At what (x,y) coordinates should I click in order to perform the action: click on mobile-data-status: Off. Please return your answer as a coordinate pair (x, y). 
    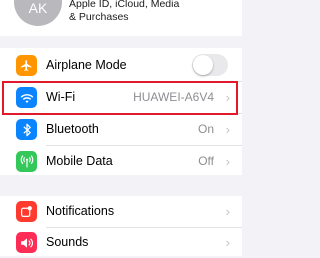
    Looking at the image, I should click on (206, 161).